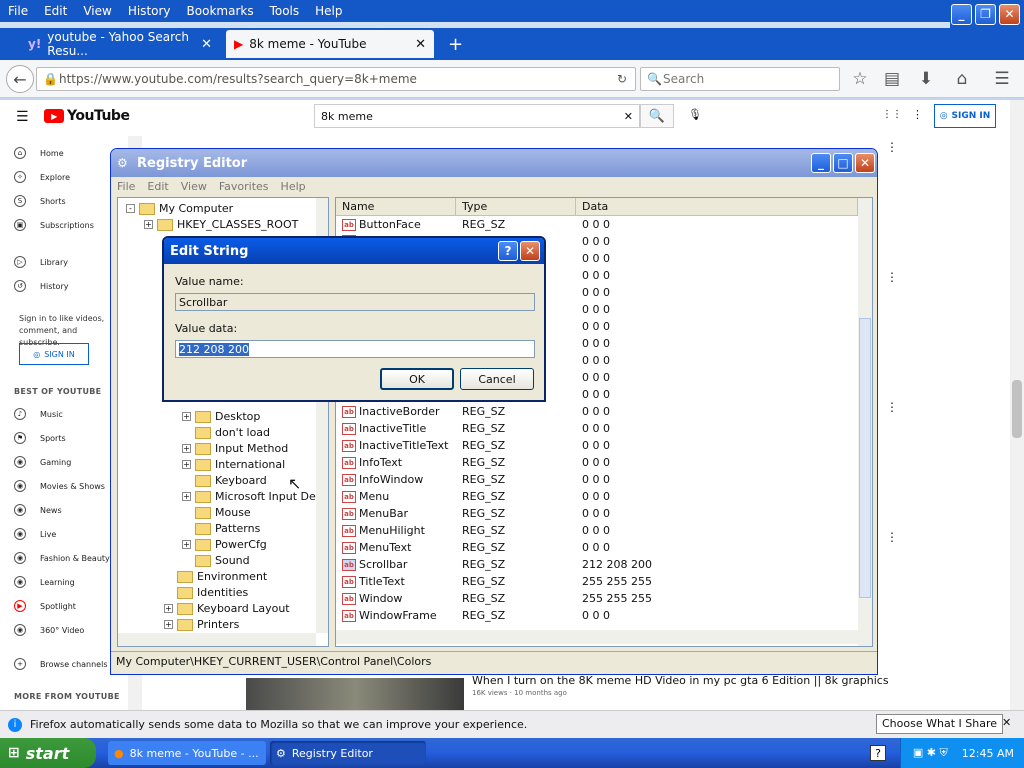  What do you see at coordinates (892, 114) in the screenshot?
I see `apps-icon: ⋮⋮` at bounding box center [892, 114].